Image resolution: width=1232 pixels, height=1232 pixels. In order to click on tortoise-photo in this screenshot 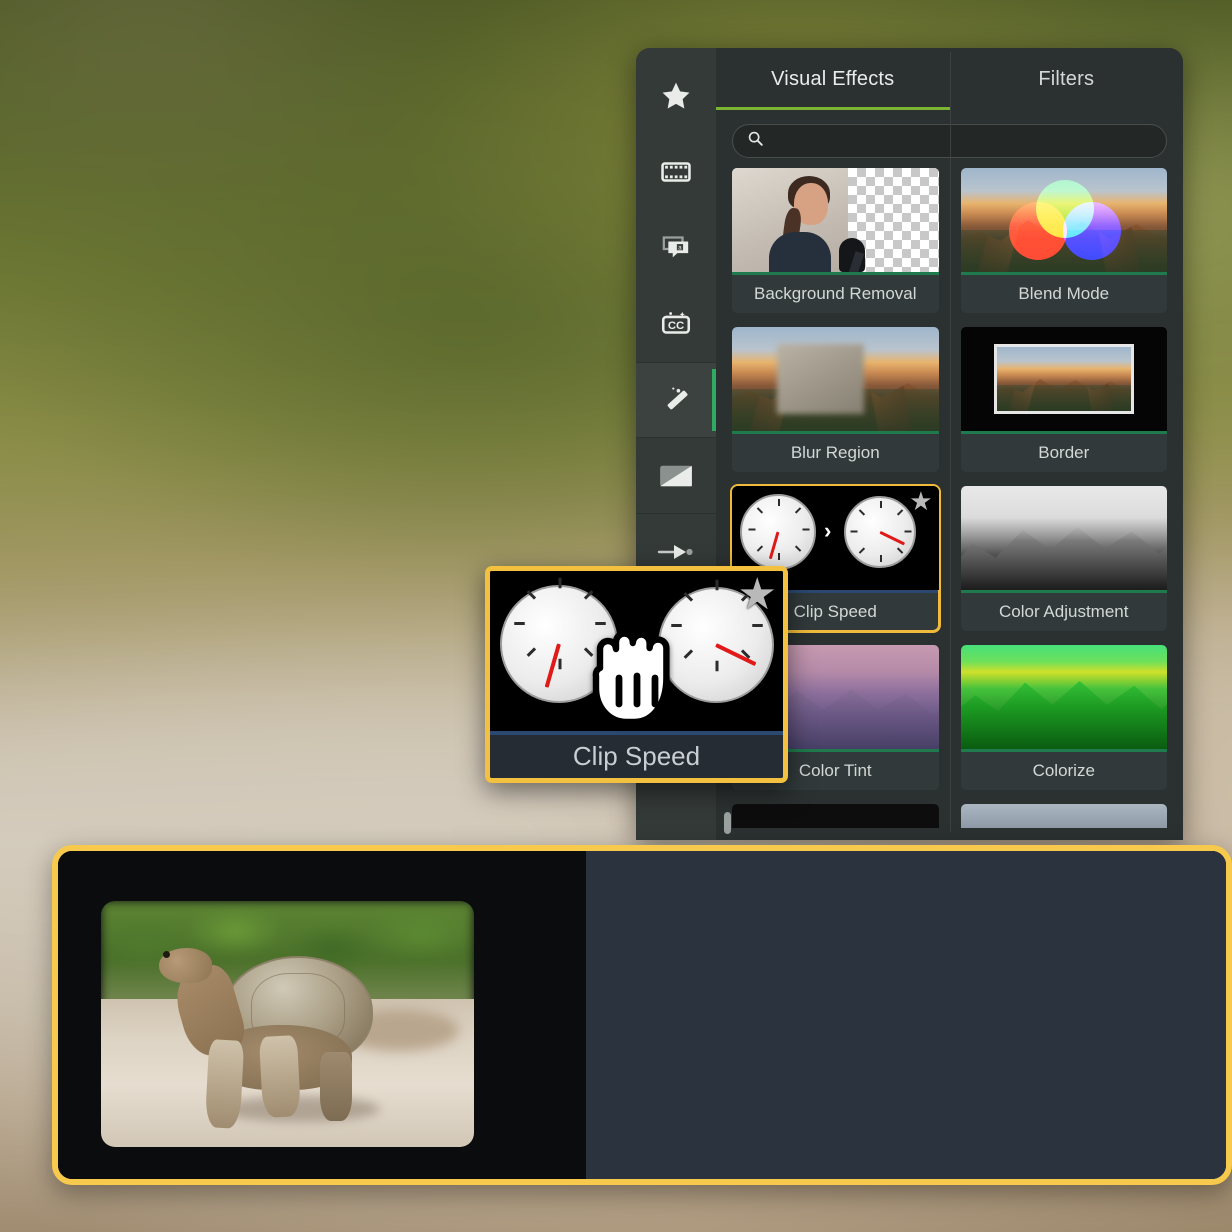, I will do `click(287, 1024)`.